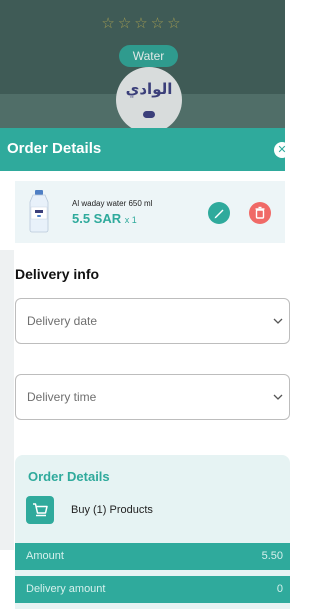 Image resolution: width=320 pixels, height=609 pixels. Describe the element at coordinates (57, 274) in the screenshot. I see `delivery-info-title: Delivery info` at that location.